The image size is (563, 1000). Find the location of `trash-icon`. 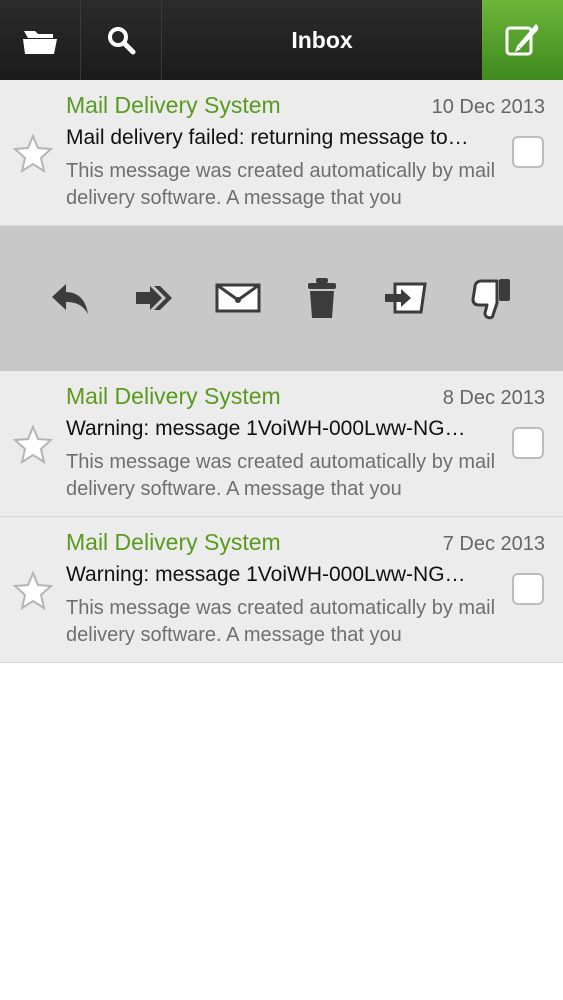

trash-icon is located at coordinates (322, 298).